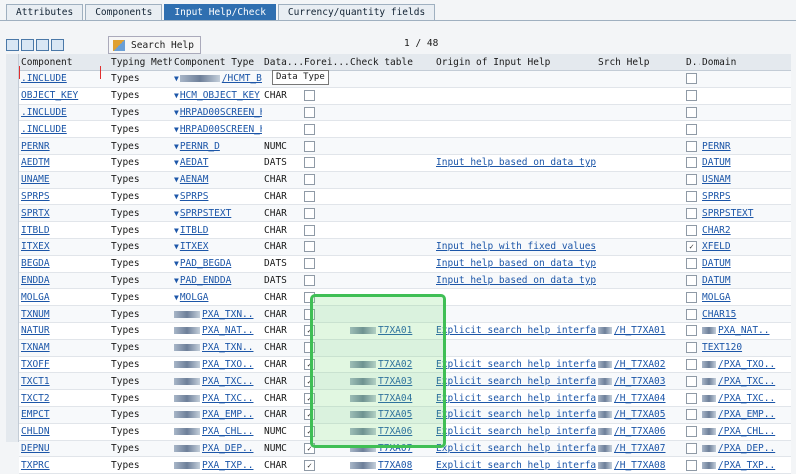 Image resolution: width=796 pixels, height=474 pixels. I want to click on component-type: PAD_ENDDA, so click(205, 280).